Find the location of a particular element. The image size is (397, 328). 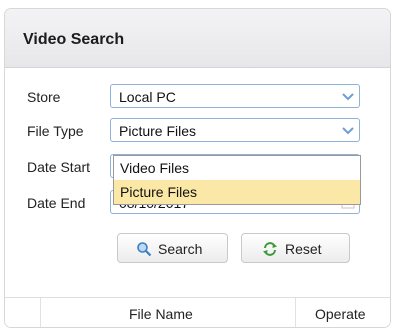

column-header-file-name: File Name is located at coordinates (161, 314).